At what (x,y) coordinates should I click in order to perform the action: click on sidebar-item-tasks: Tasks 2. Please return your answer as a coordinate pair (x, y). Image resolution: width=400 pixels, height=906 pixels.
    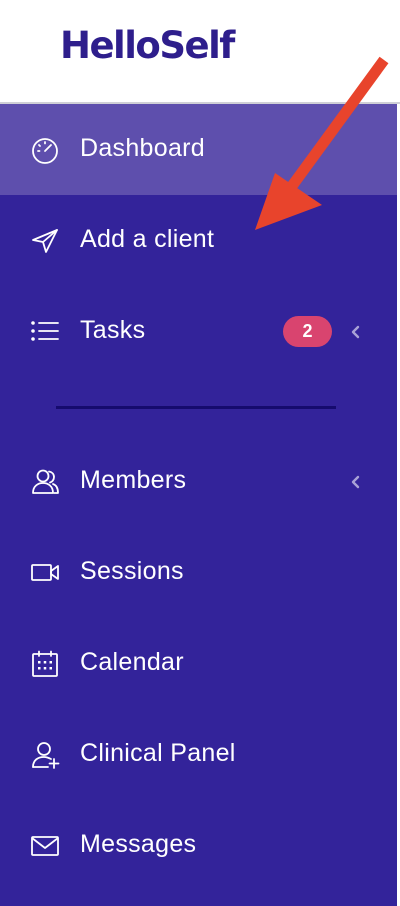
    Looking at the image, I should click on (198, 331).